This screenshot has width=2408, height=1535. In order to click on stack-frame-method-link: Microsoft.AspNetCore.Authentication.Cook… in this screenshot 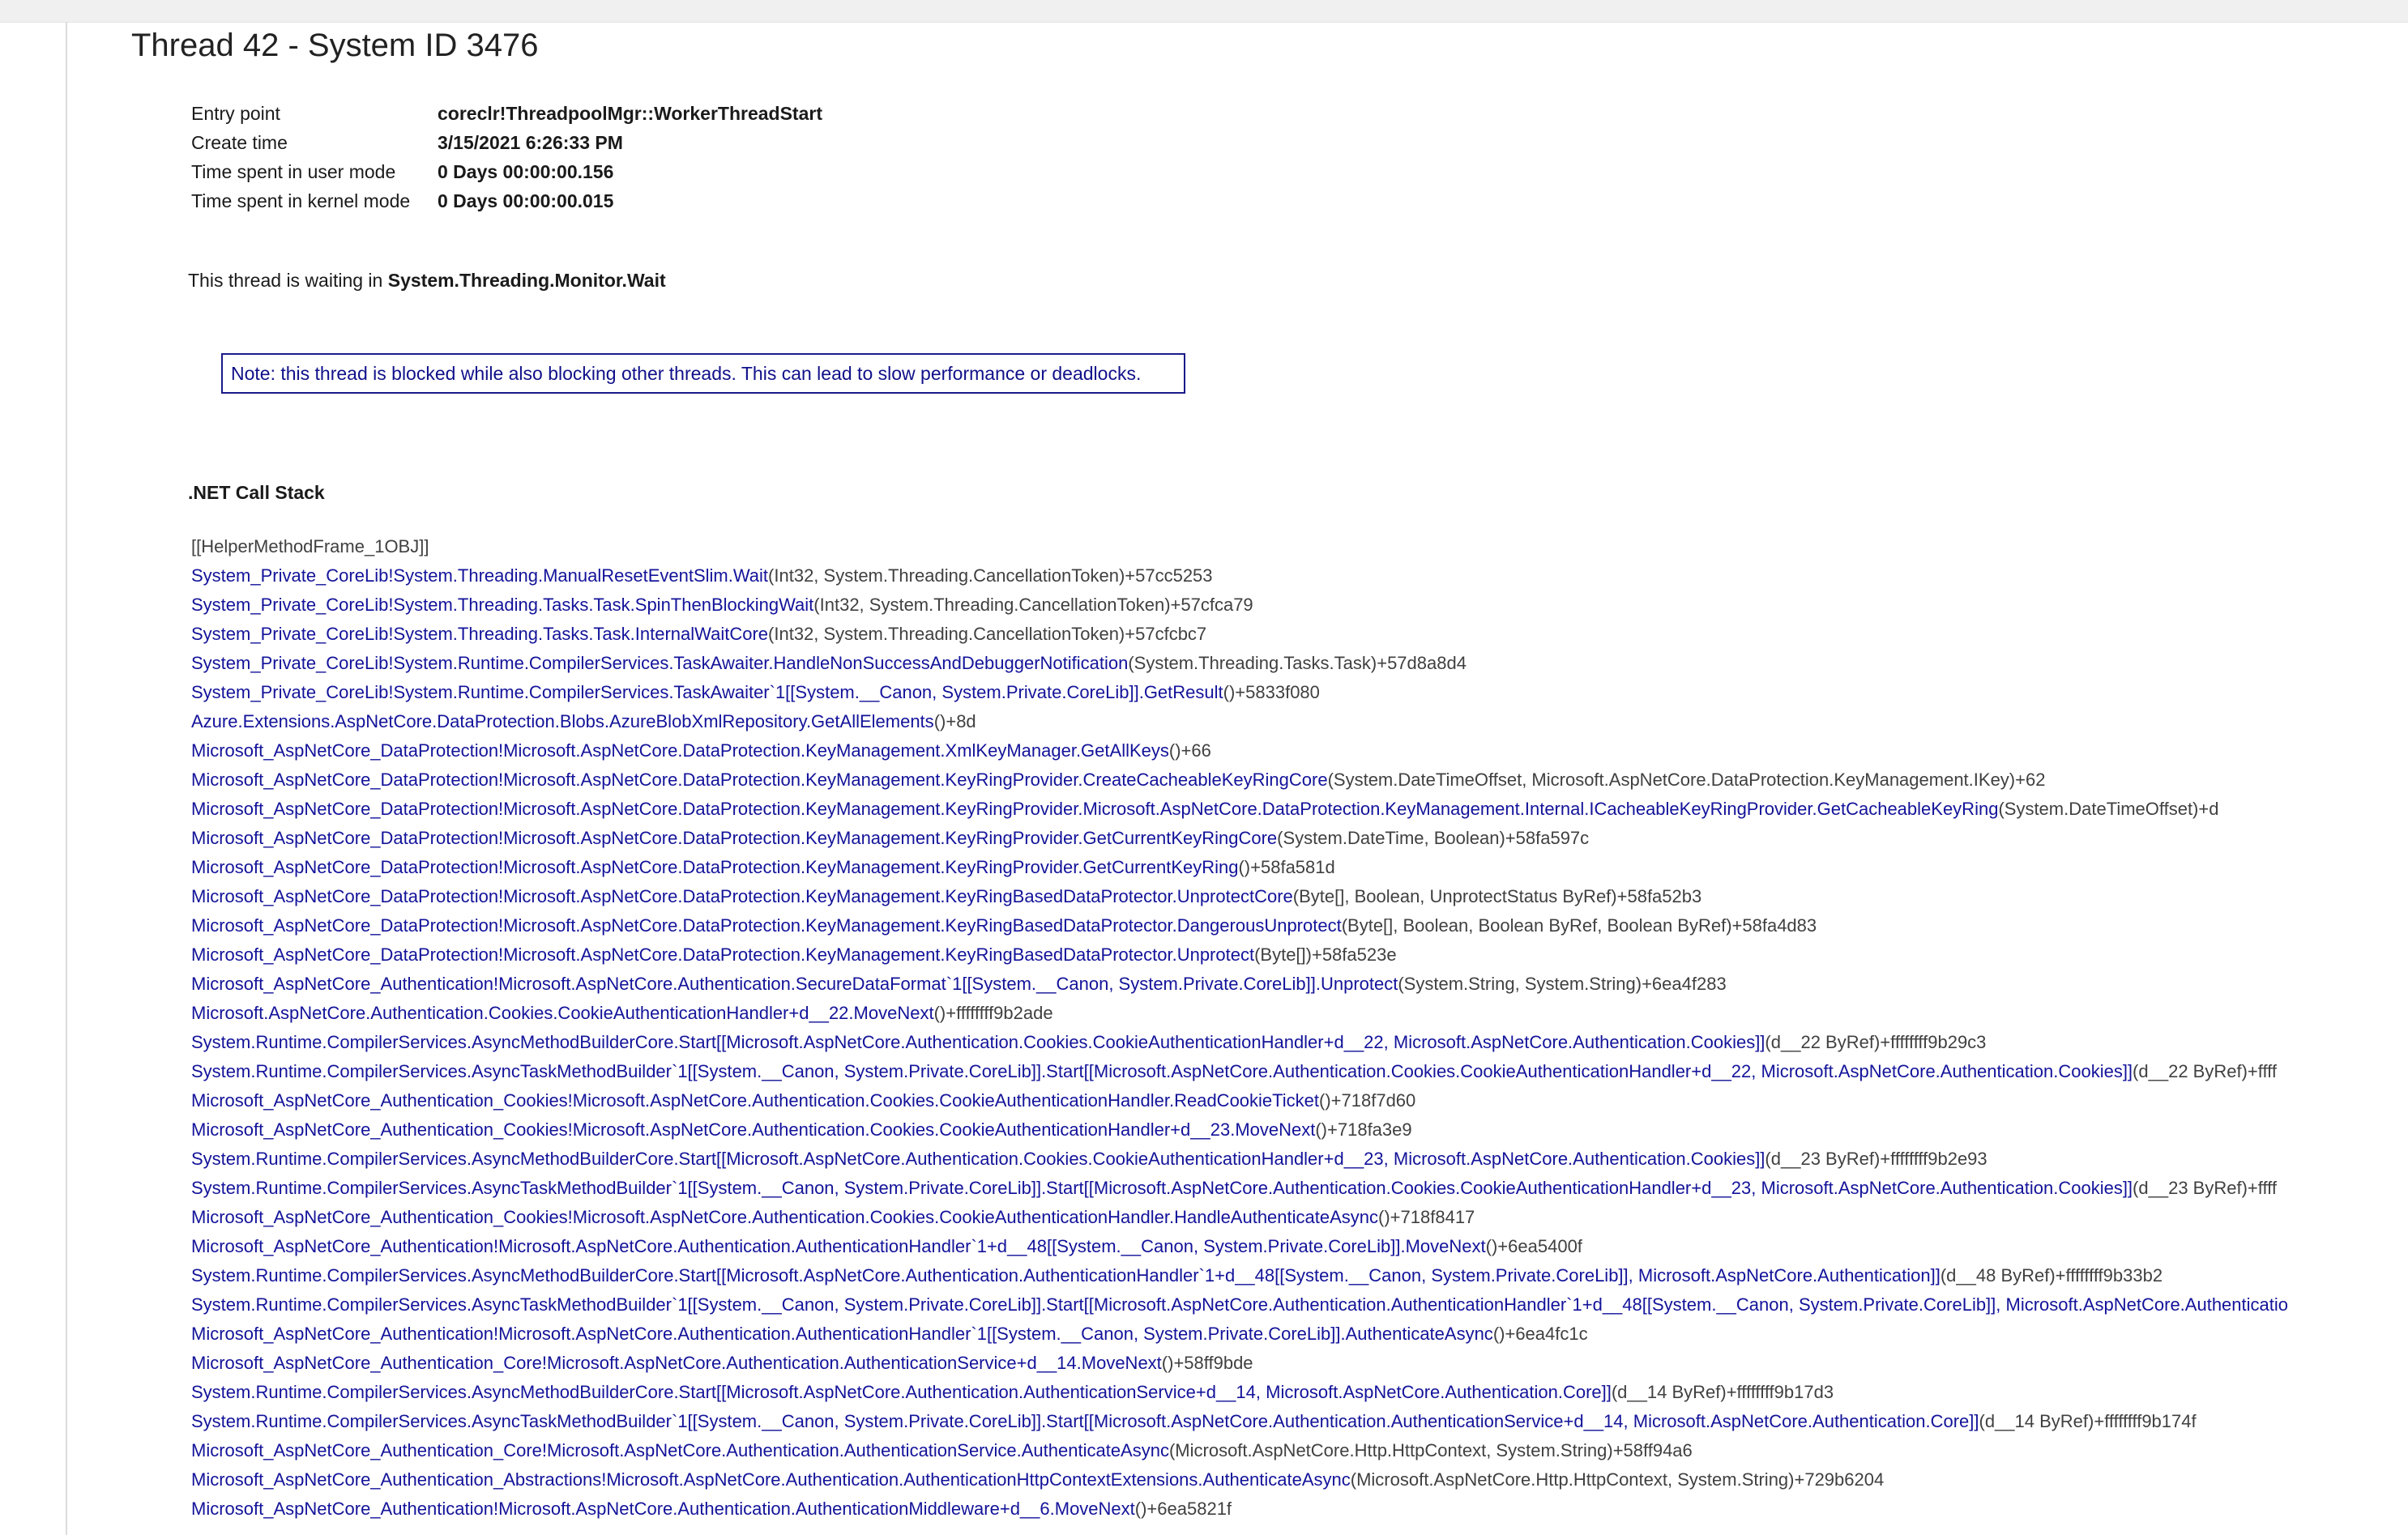, I will do `click(562, 1013)`.